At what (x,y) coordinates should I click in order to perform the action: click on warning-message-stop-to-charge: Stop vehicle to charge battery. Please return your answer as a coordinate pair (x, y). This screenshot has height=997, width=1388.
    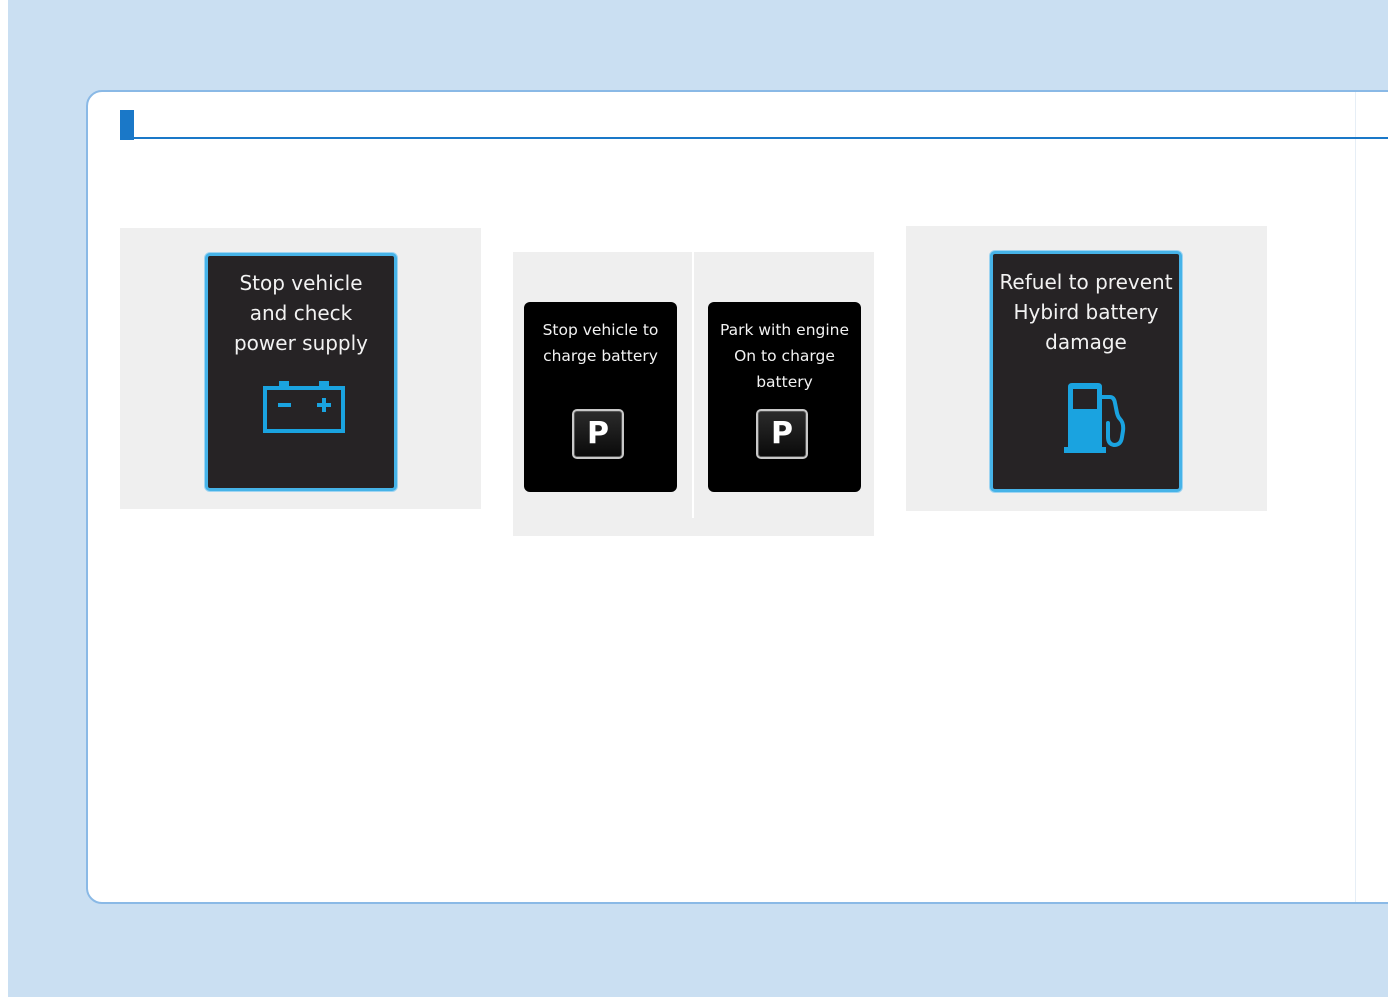
    Looking at the image, I should click on (600, 343).